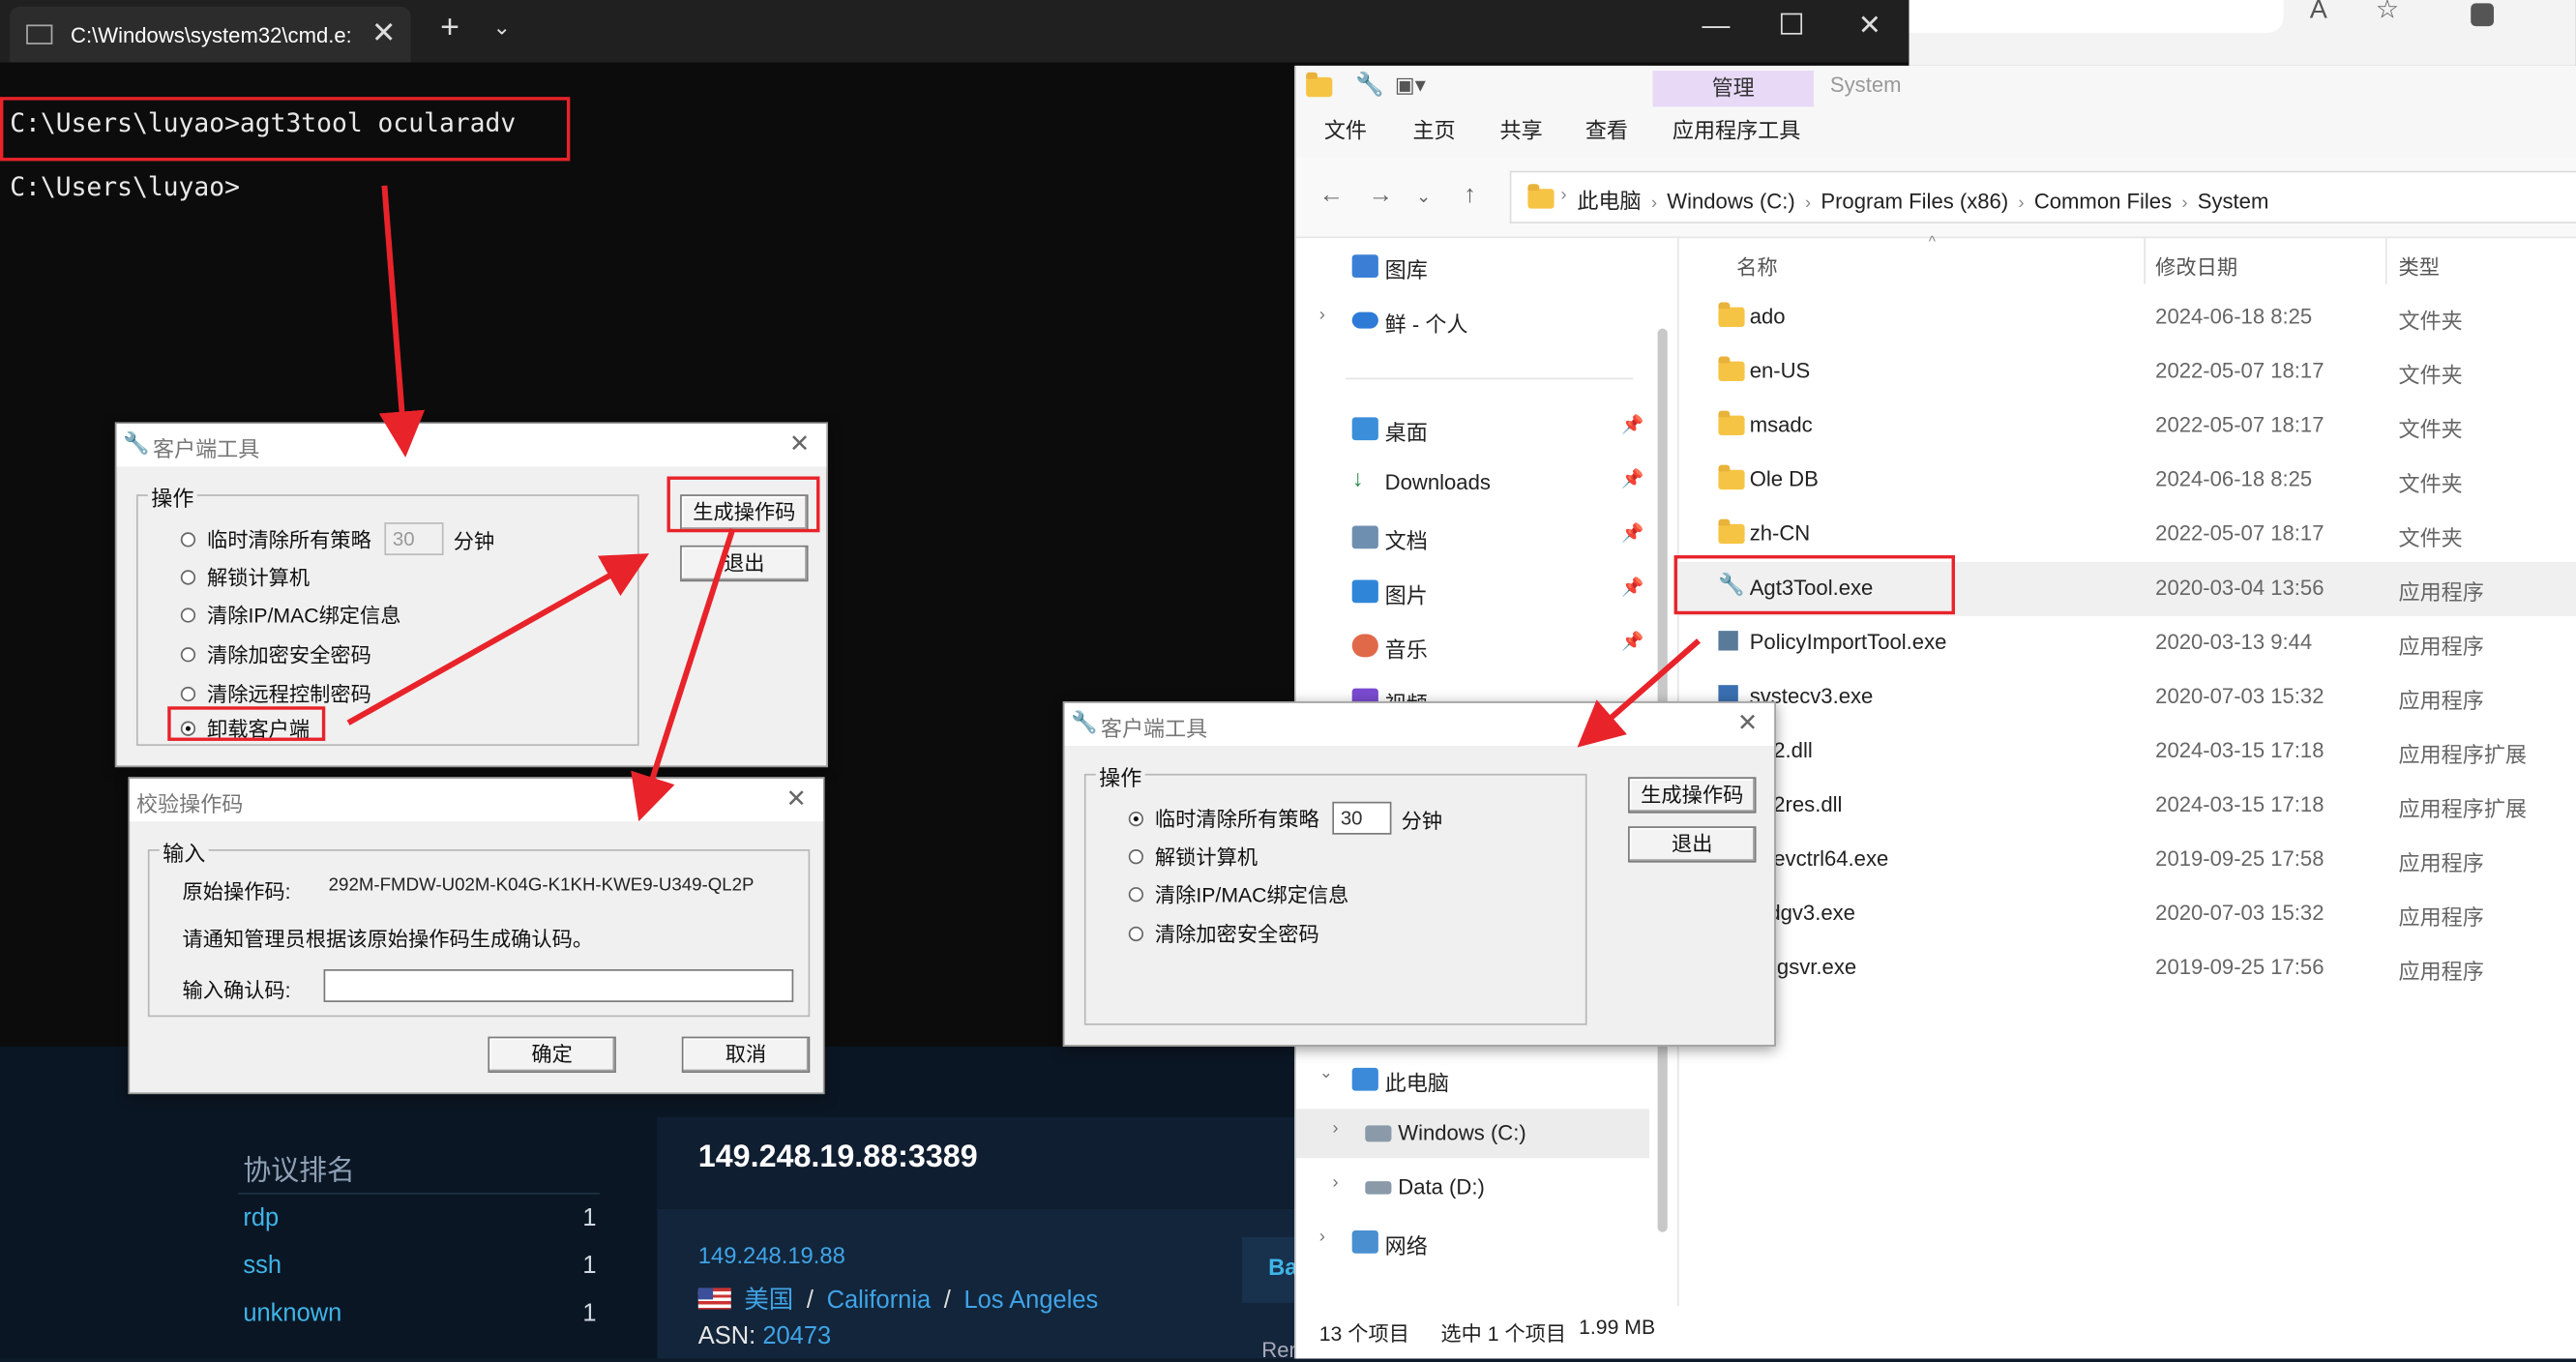 This screenshot has height=1362, width=2576. What do you see at coordinates (419, 1266) in the screenshot?
I see `protocol-row: ssh 1` at bounding box center [419, 1266].